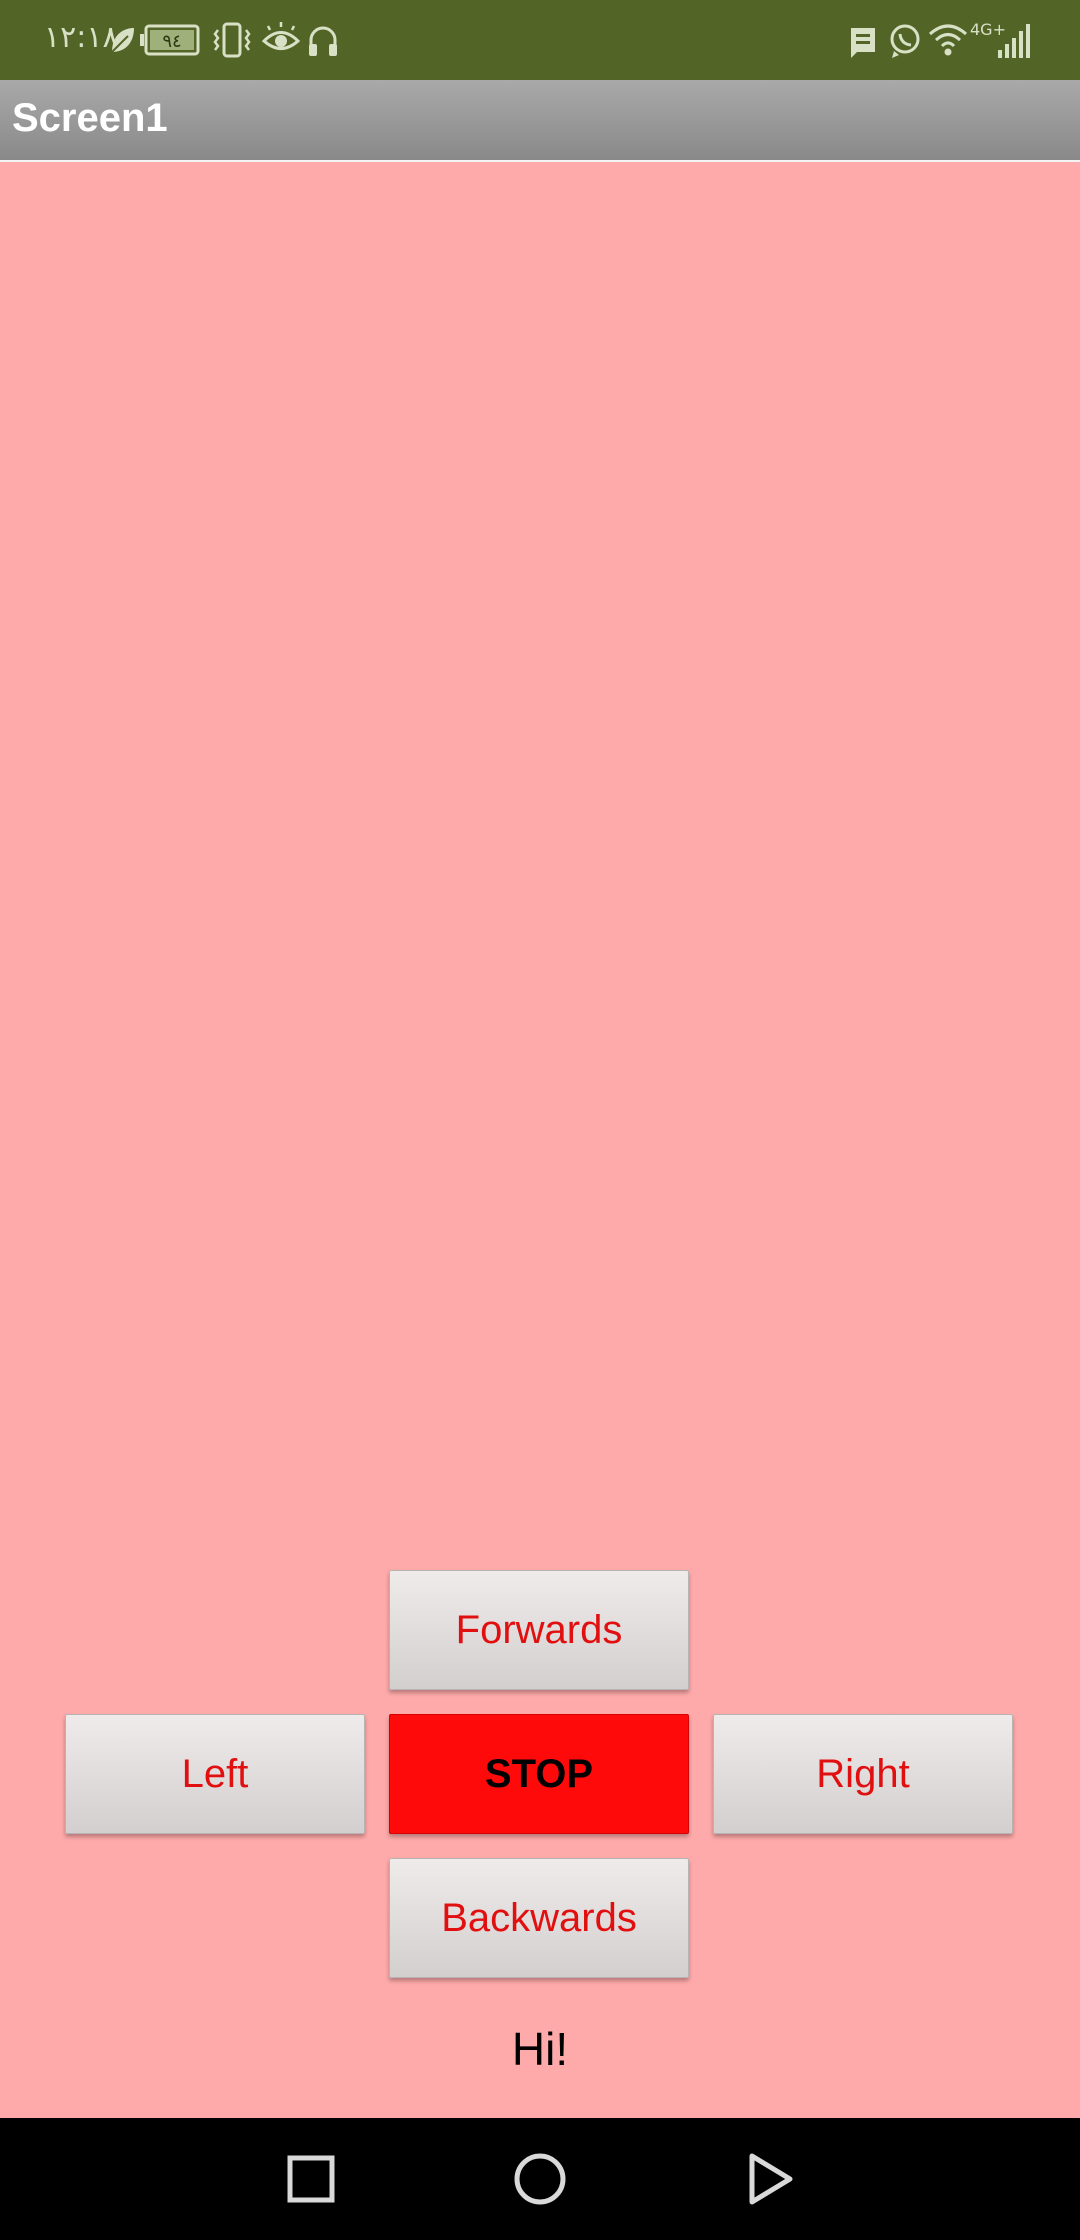 This screenshot has width=1080, height=2240. What do you see at coordinates (905, 41) in the screenshot?
I see `whatsapp-icon` at bounding box center [905, 41].